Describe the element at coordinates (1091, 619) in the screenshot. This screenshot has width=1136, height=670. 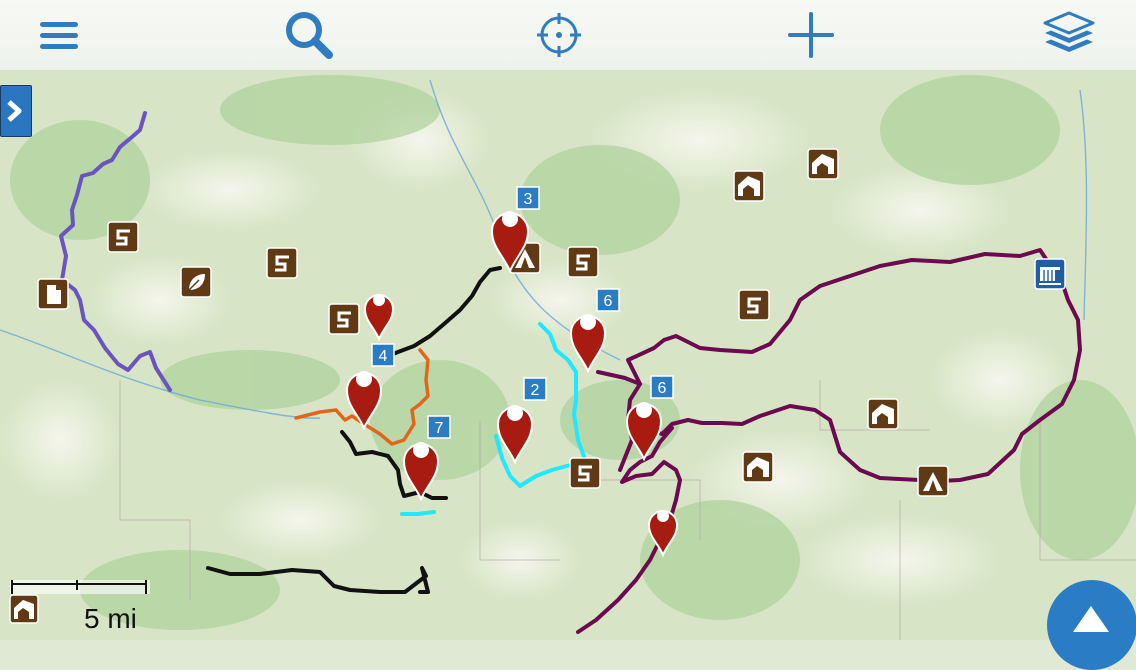
I see `triangle-up-icon` at that location.